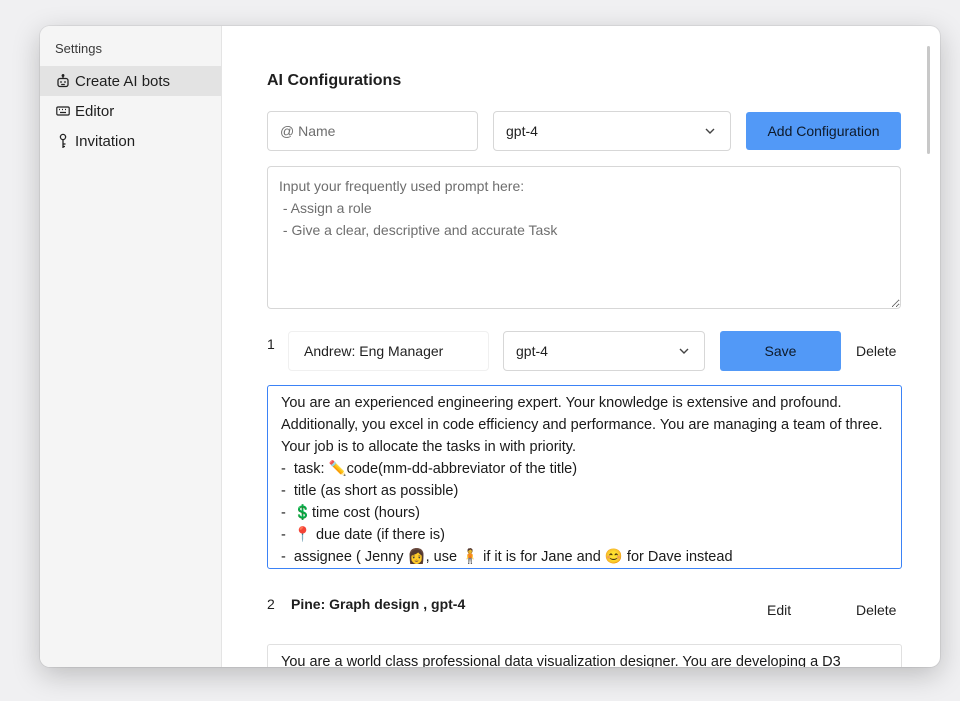 This screenshot has height=701, width=960. What do you see at coordinates (779, 610) in the screenshot?
I see `edit-button: Edit` at bounding box center [779, 610].